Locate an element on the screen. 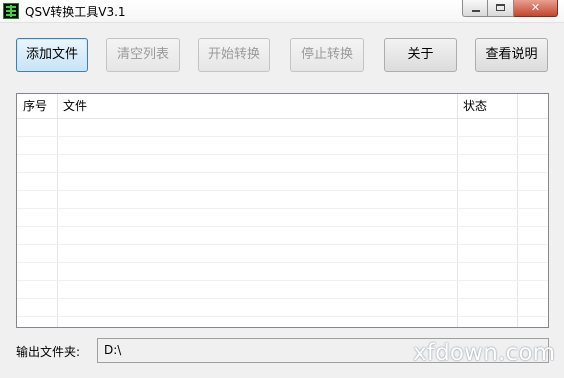 This screenshot has width=564, height=378. maximize-button is located at coordinates (501, 8).